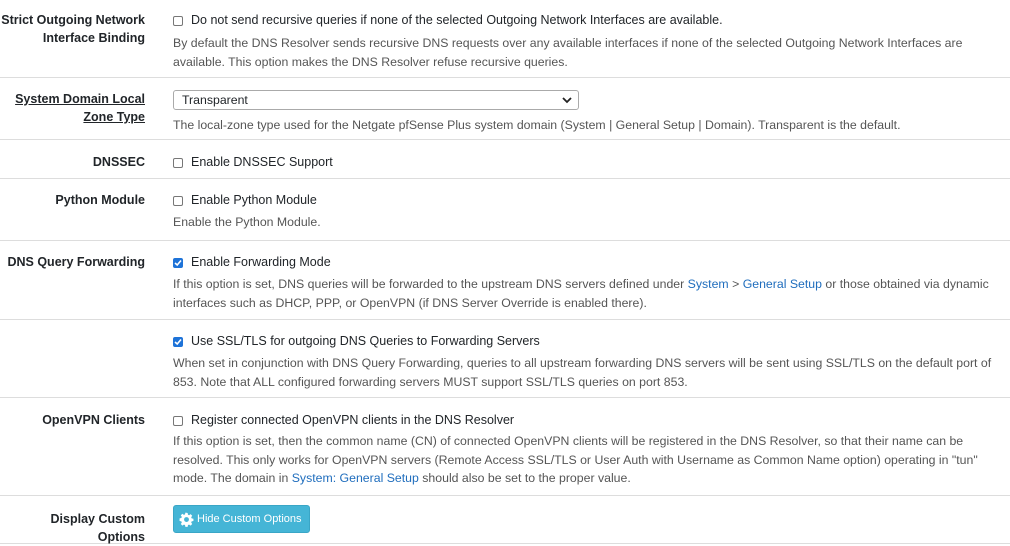  I want to click on dnssec-label: DNSSEC, so click(118, 162).